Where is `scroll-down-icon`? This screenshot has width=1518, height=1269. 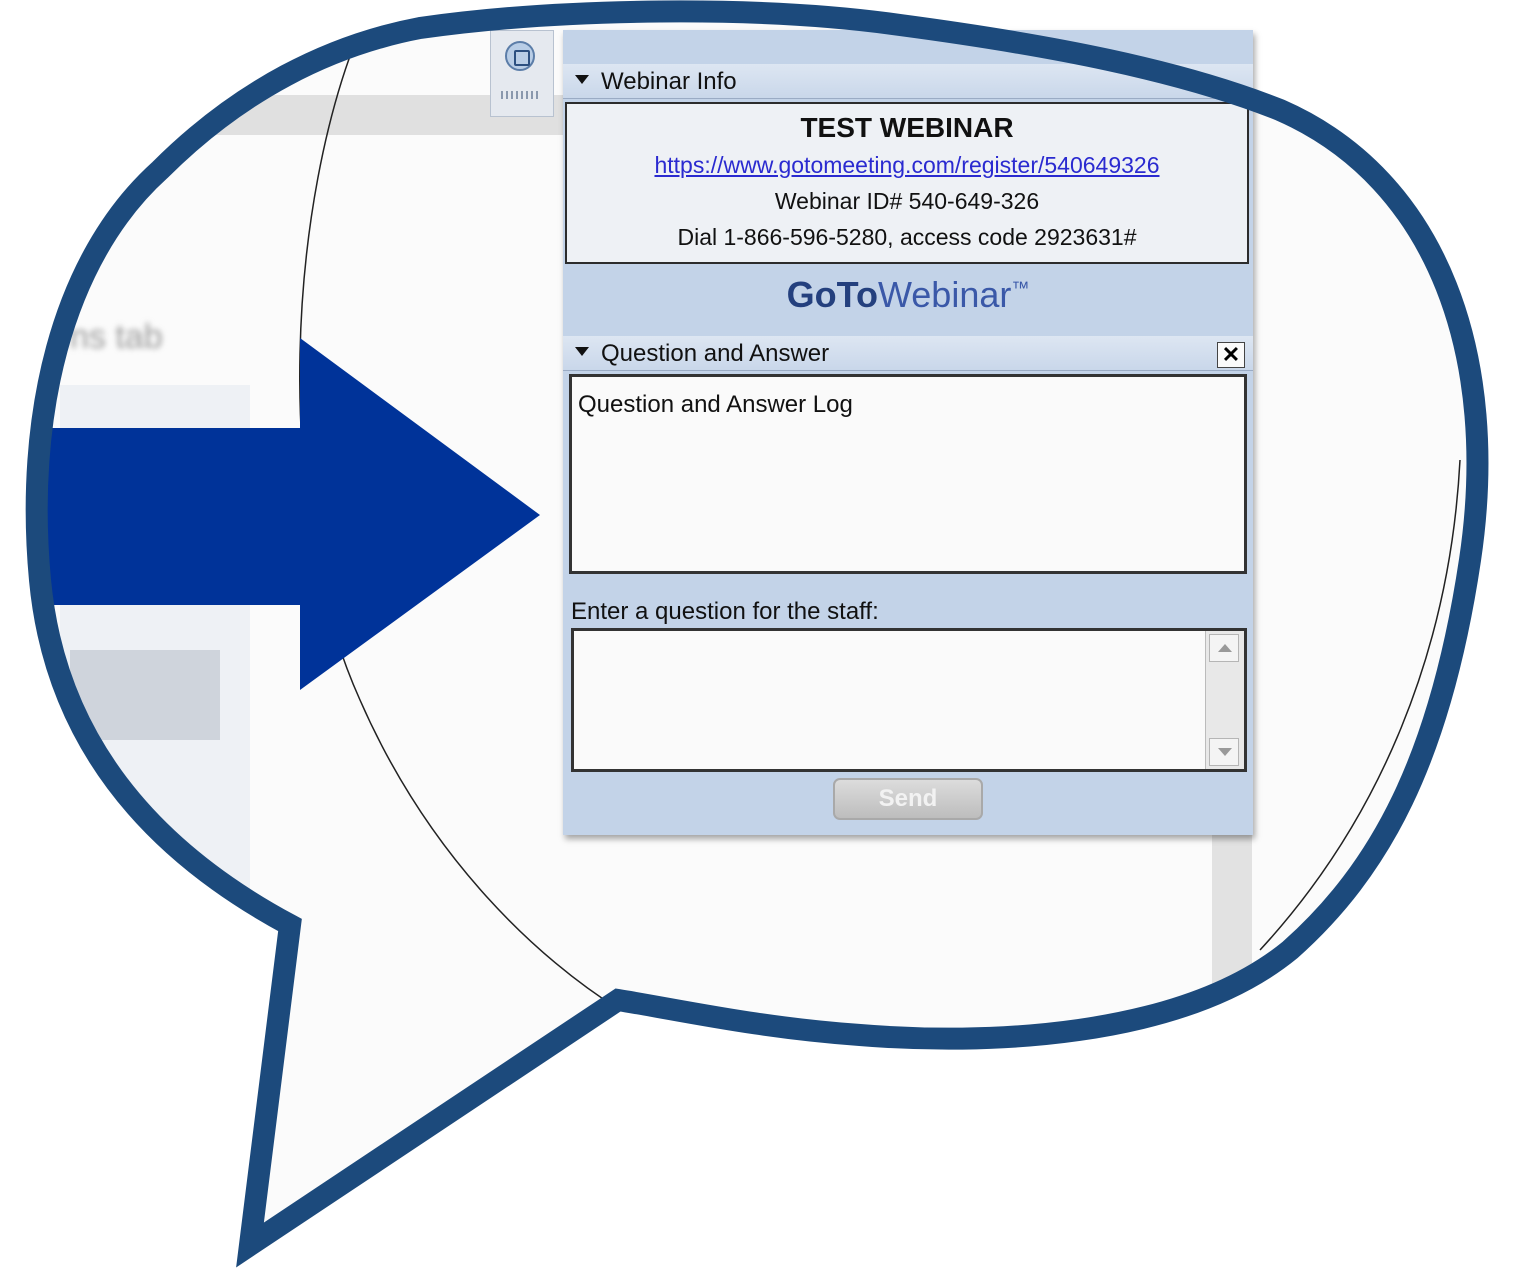 scroll-down-icon is located at coordinates (1224, 752).